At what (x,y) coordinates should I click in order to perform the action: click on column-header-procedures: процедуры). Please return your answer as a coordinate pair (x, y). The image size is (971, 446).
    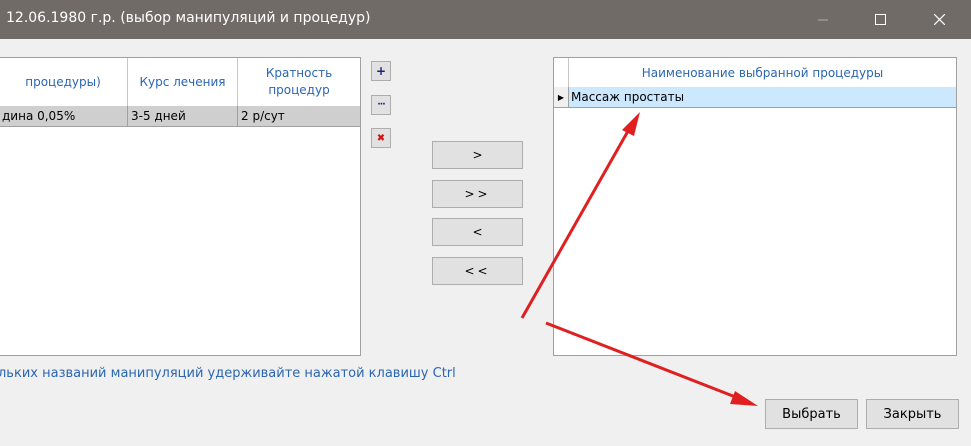
    Looking at the image, I should click on (64, 82).